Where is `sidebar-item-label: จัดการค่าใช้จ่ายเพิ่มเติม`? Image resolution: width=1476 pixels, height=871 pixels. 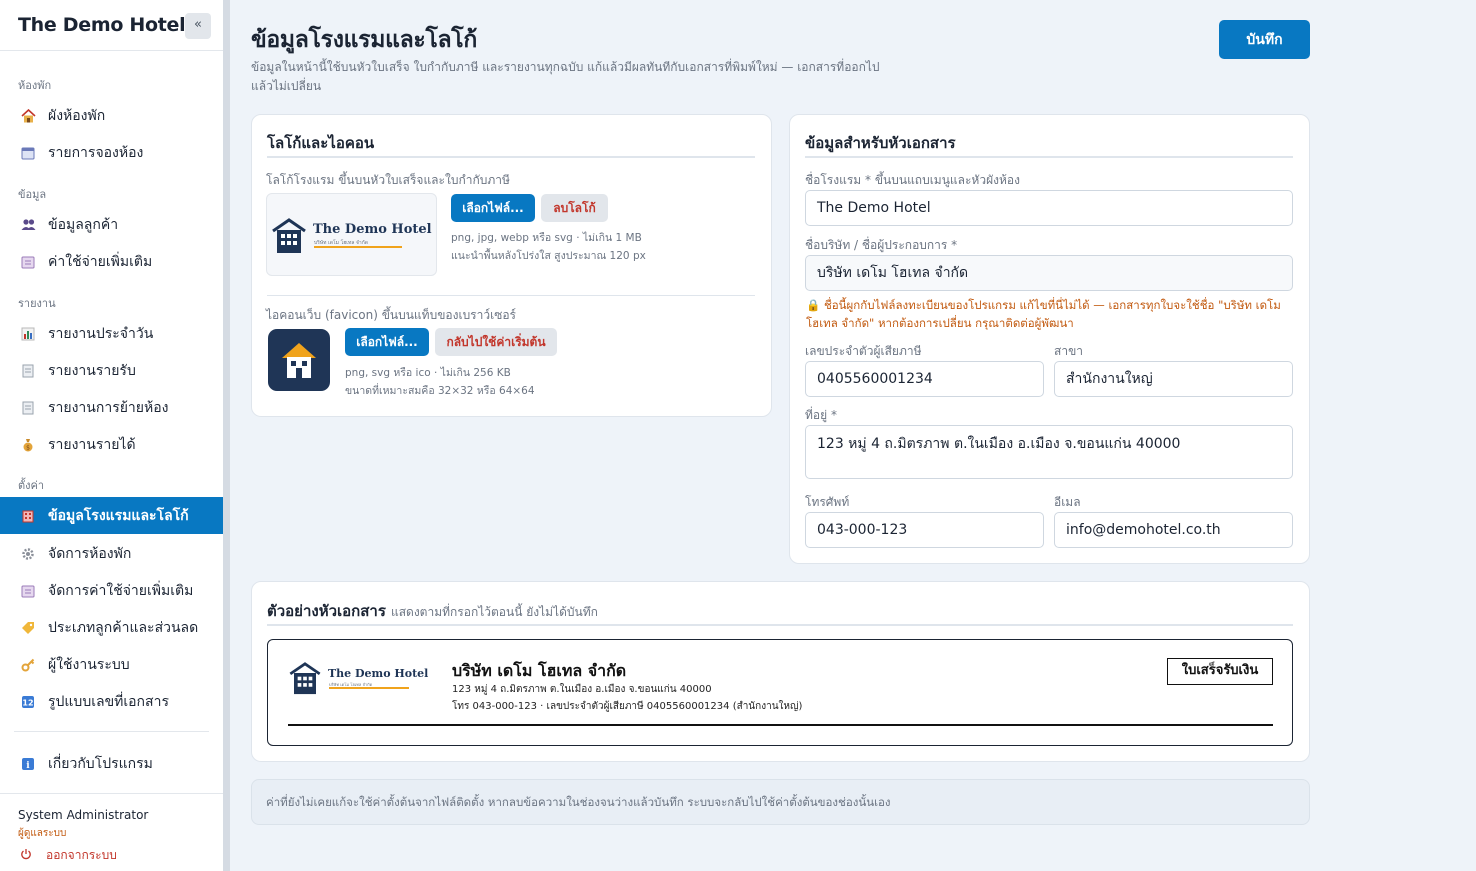 sidebar-item-label: จัดการค่าใช้จ่ายเพิ่มเติม is located at coordinates (121, 590).